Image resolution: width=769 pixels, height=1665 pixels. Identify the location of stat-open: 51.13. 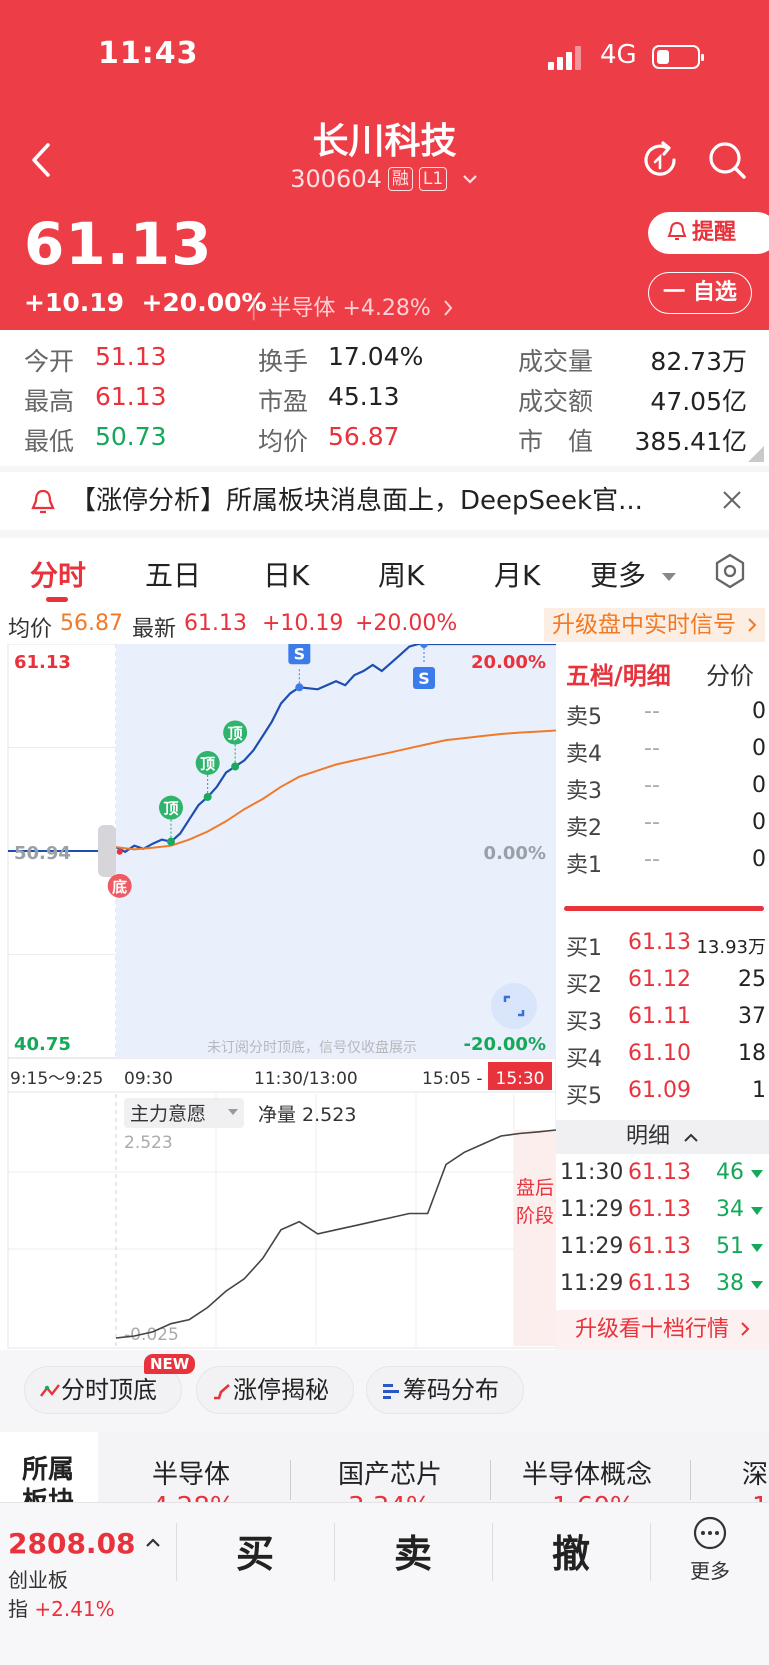
(131, 356).